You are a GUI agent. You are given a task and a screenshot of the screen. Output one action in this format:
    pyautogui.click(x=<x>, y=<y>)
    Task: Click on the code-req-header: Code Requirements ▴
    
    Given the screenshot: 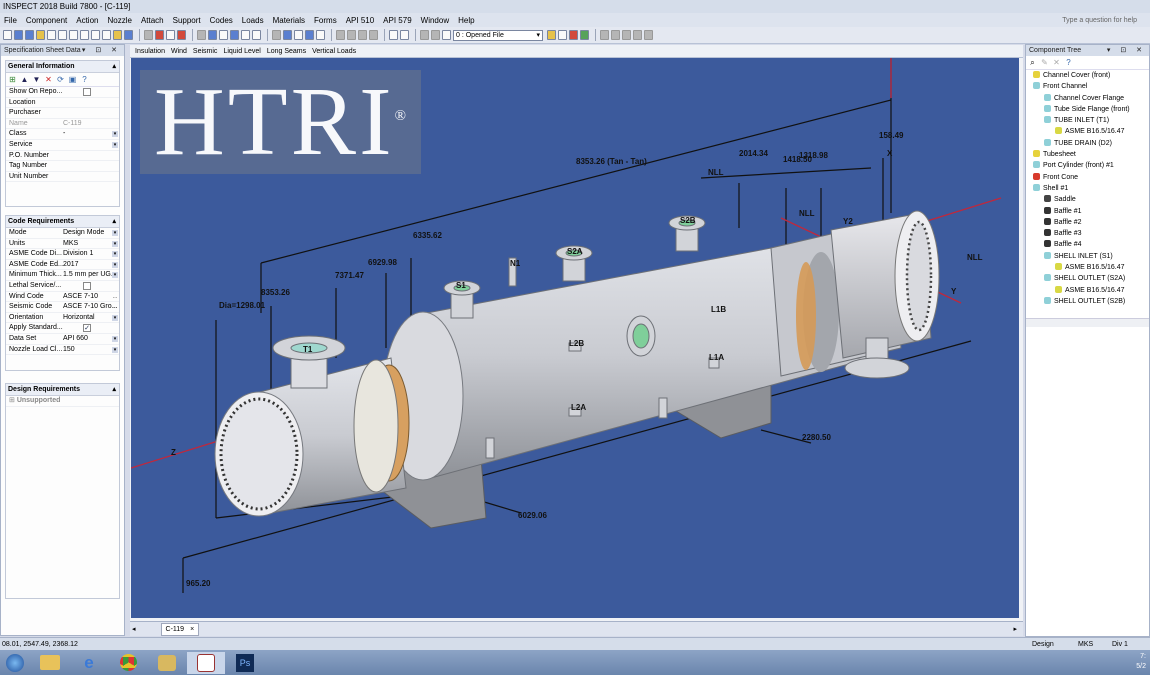 What is the action you would take?
    pyautogui.click(x=62, y=222)
    